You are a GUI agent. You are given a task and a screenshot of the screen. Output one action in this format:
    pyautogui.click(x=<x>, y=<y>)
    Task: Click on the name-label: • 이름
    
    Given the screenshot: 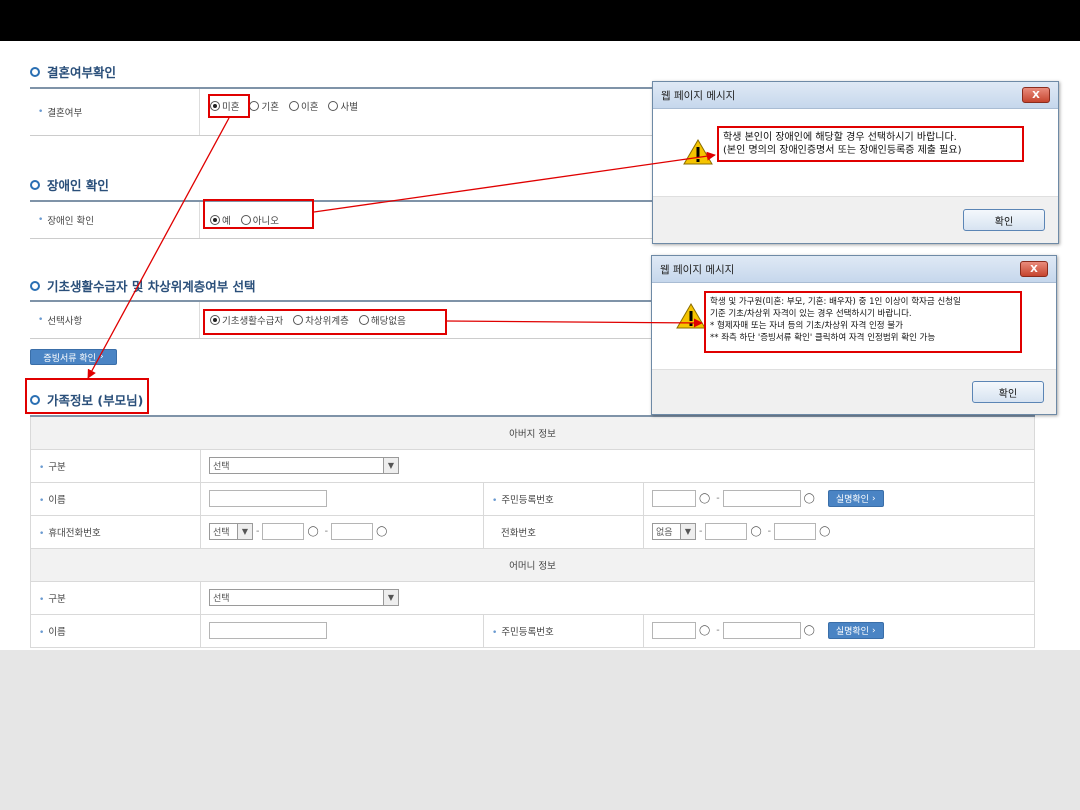 What is the action you would take?
    pyautogui.click(x=115, y=498)
    